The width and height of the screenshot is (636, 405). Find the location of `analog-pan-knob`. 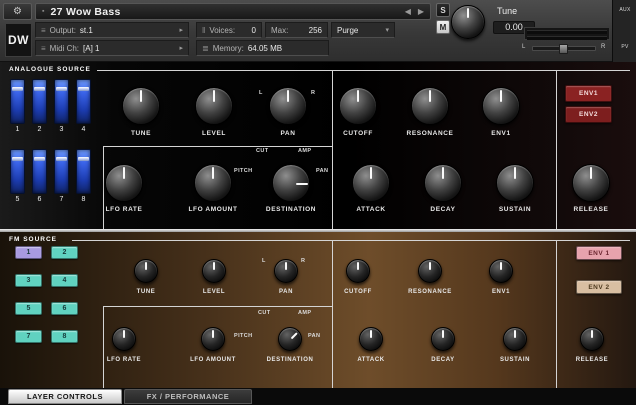

analog-pan-knob is located at coordinates (288, 106).